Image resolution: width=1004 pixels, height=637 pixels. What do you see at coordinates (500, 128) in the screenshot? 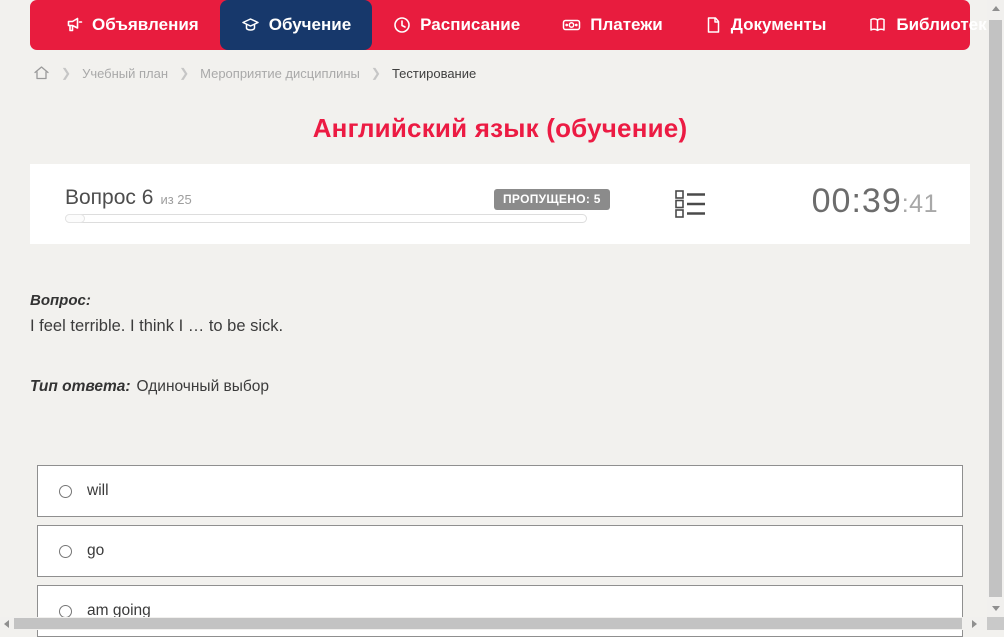
I see `page-title: Английский язык (обучение)` at bounding box center [500, 128].